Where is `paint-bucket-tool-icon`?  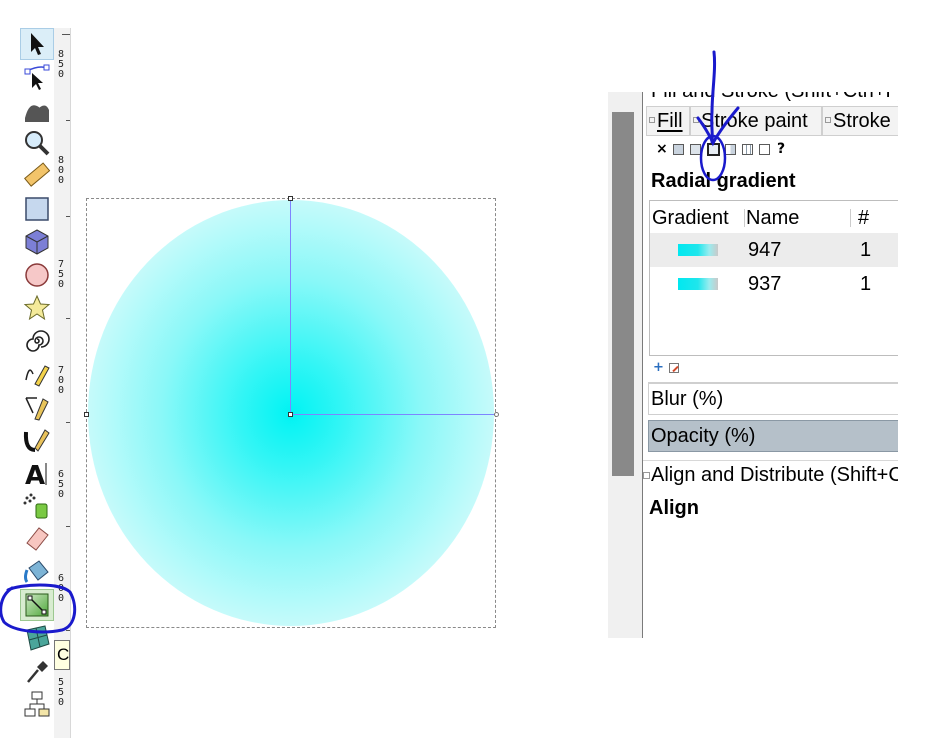 paint-bucket-tool-icon is located at coordinates (36, 571).